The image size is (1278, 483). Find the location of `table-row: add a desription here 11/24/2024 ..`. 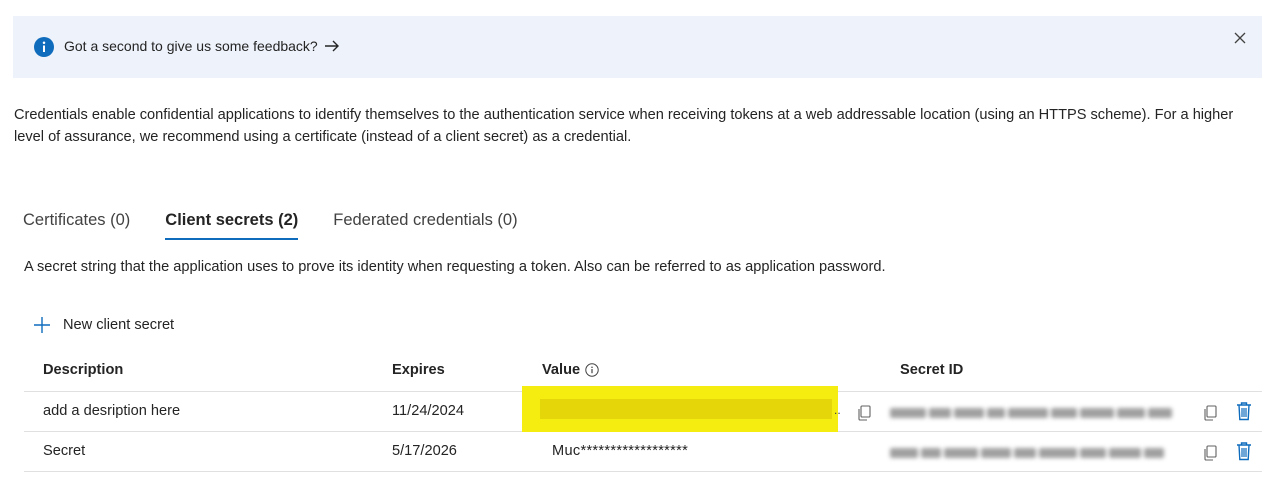

table-row: add a desription here 11/24/2024 .. is located at coordinates (643, 409).